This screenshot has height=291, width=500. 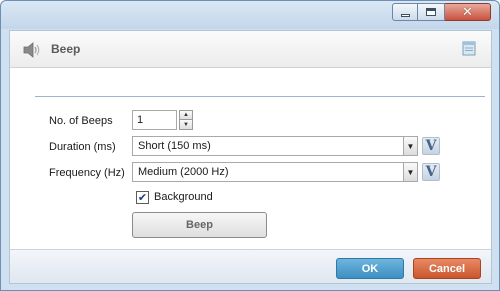 What do you see at coordinates (260, 96) in the screenshot?
I see `section-divider` at bounding box center [260, 96].